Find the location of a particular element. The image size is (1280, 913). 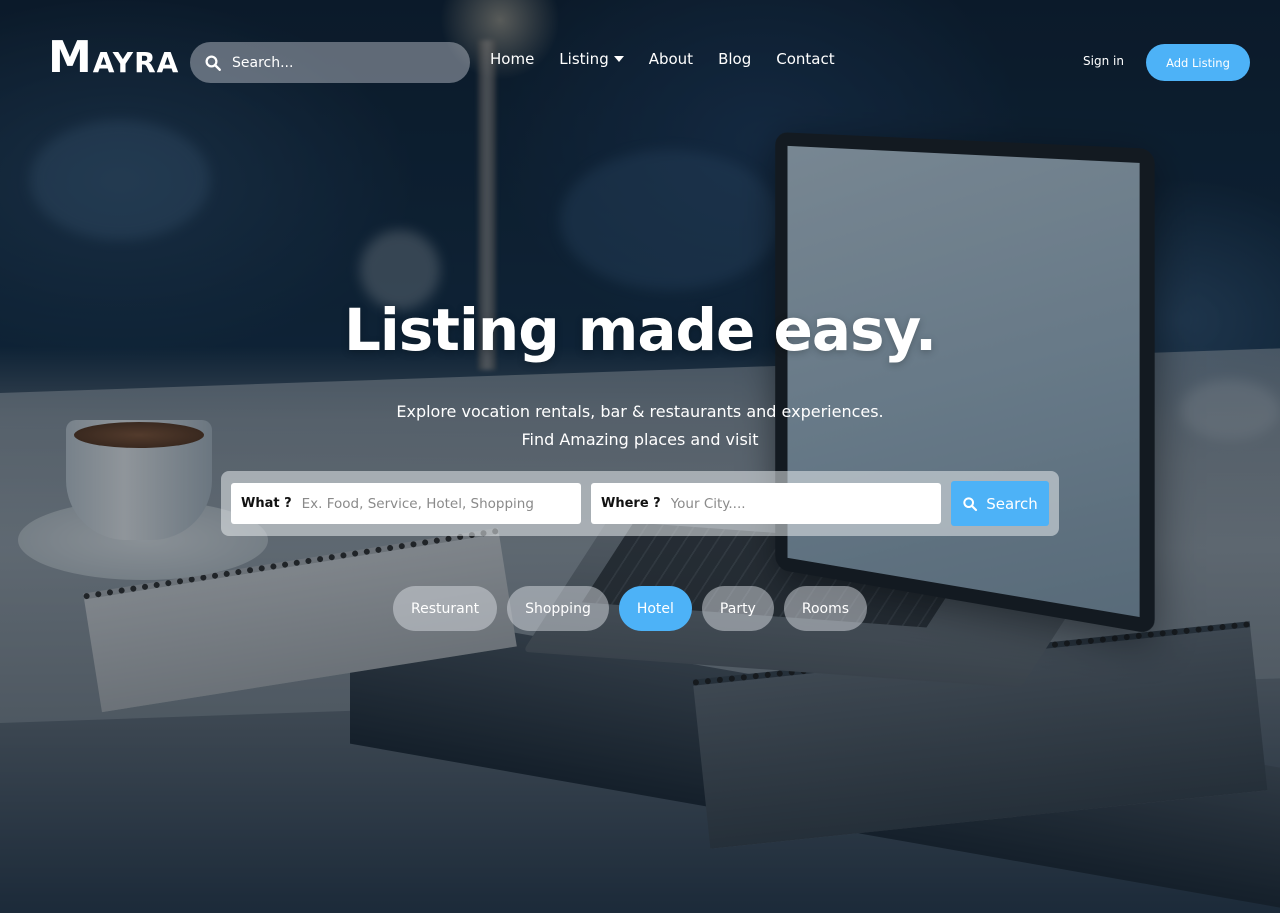

brand-logo: MAYRA is located at coordinates (113, 58).